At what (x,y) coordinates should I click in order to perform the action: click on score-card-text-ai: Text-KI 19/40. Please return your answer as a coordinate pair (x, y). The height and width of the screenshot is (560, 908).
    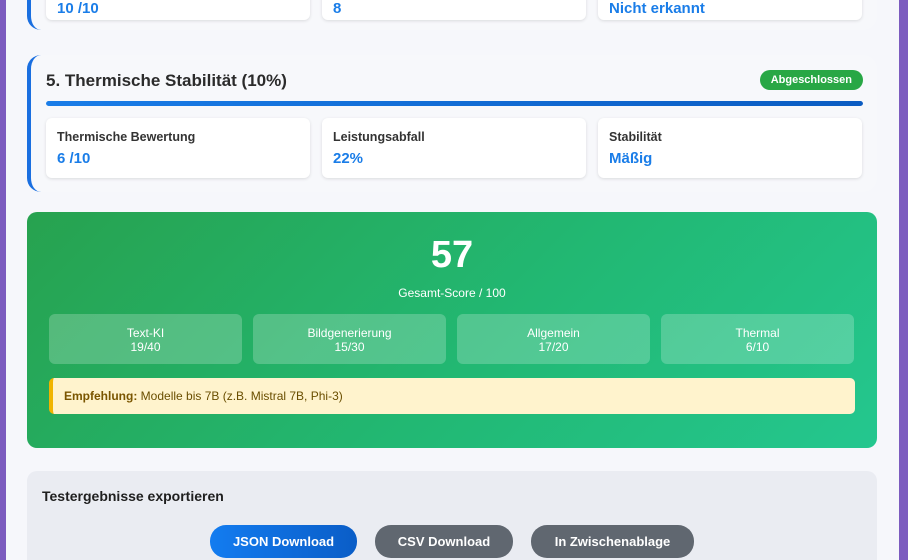
    Looking at the image, I should click on (145, 339).